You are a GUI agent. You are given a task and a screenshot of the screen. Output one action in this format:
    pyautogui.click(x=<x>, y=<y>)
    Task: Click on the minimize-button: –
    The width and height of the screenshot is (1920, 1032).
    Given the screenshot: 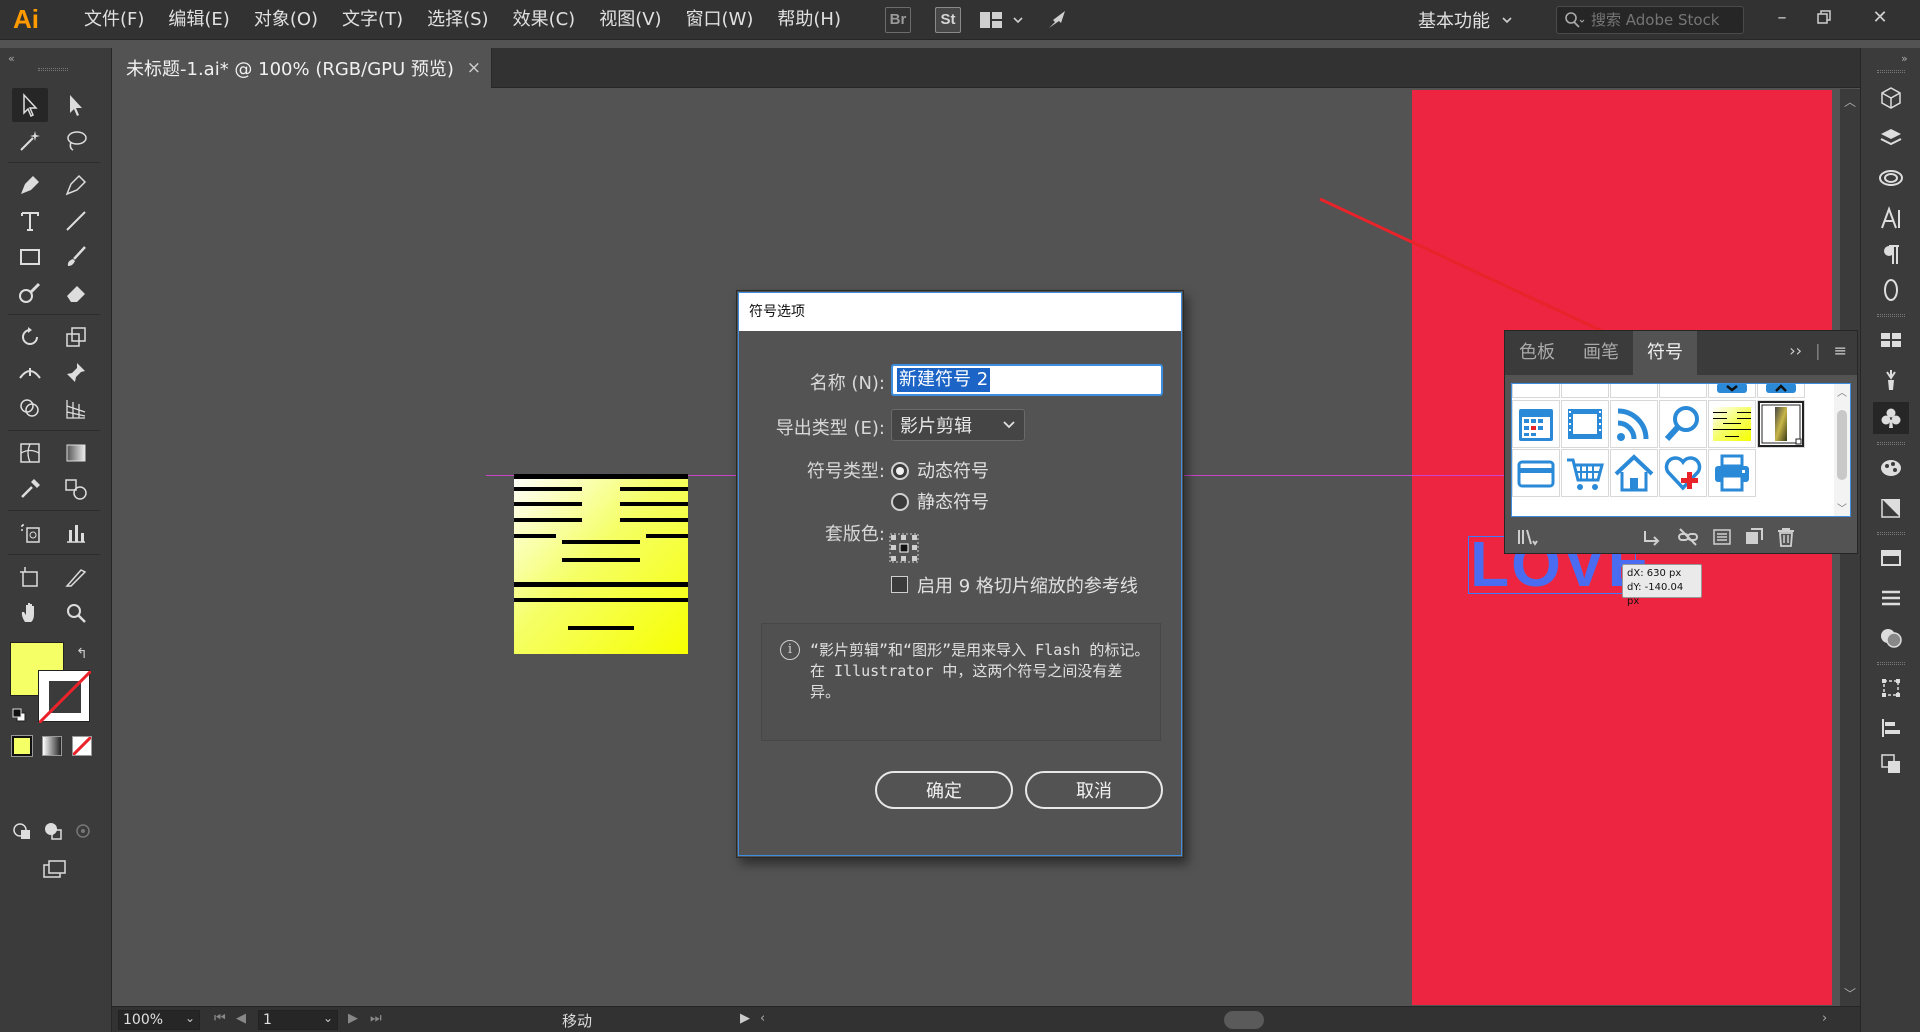 What is the action you would take?
    pyautogui.click(x=1782, y=17)
    